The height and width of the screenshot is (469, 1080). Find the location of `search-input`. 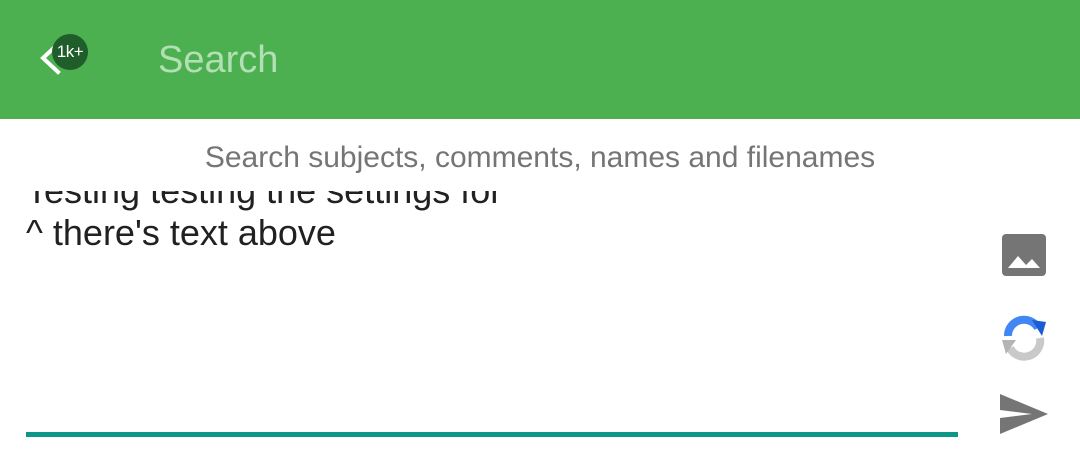

search-input is located at coordinates (588, 60).